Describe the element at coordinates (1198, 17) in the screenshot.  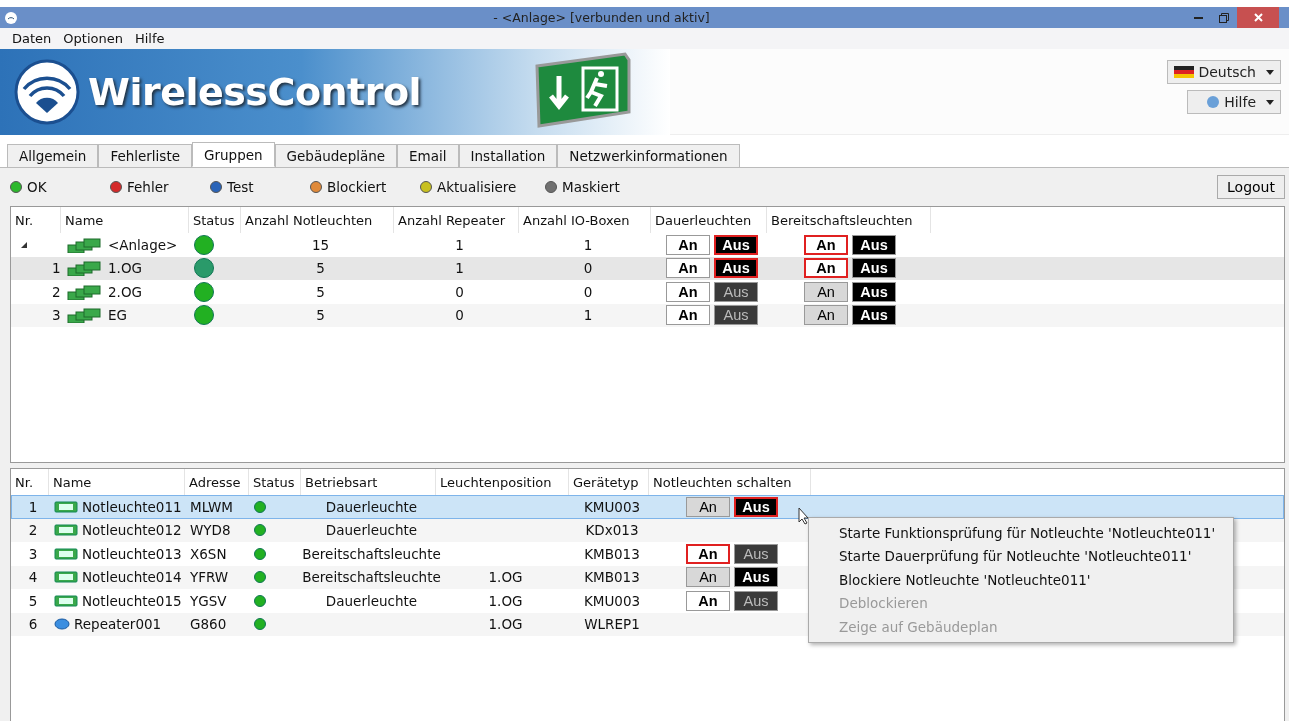
I see `minimize-icon` at that location.